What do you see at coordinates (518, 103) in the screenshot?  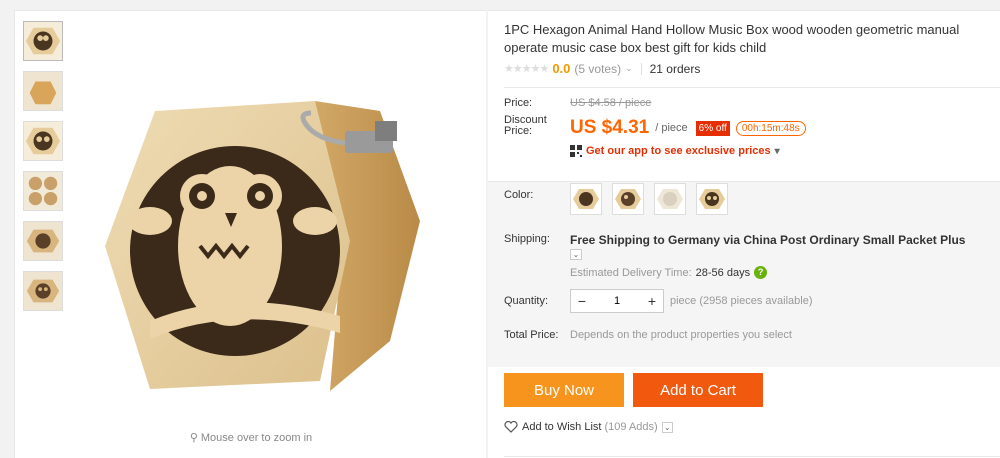 I see `price-label: Price:` at bounding box center [518, 103].